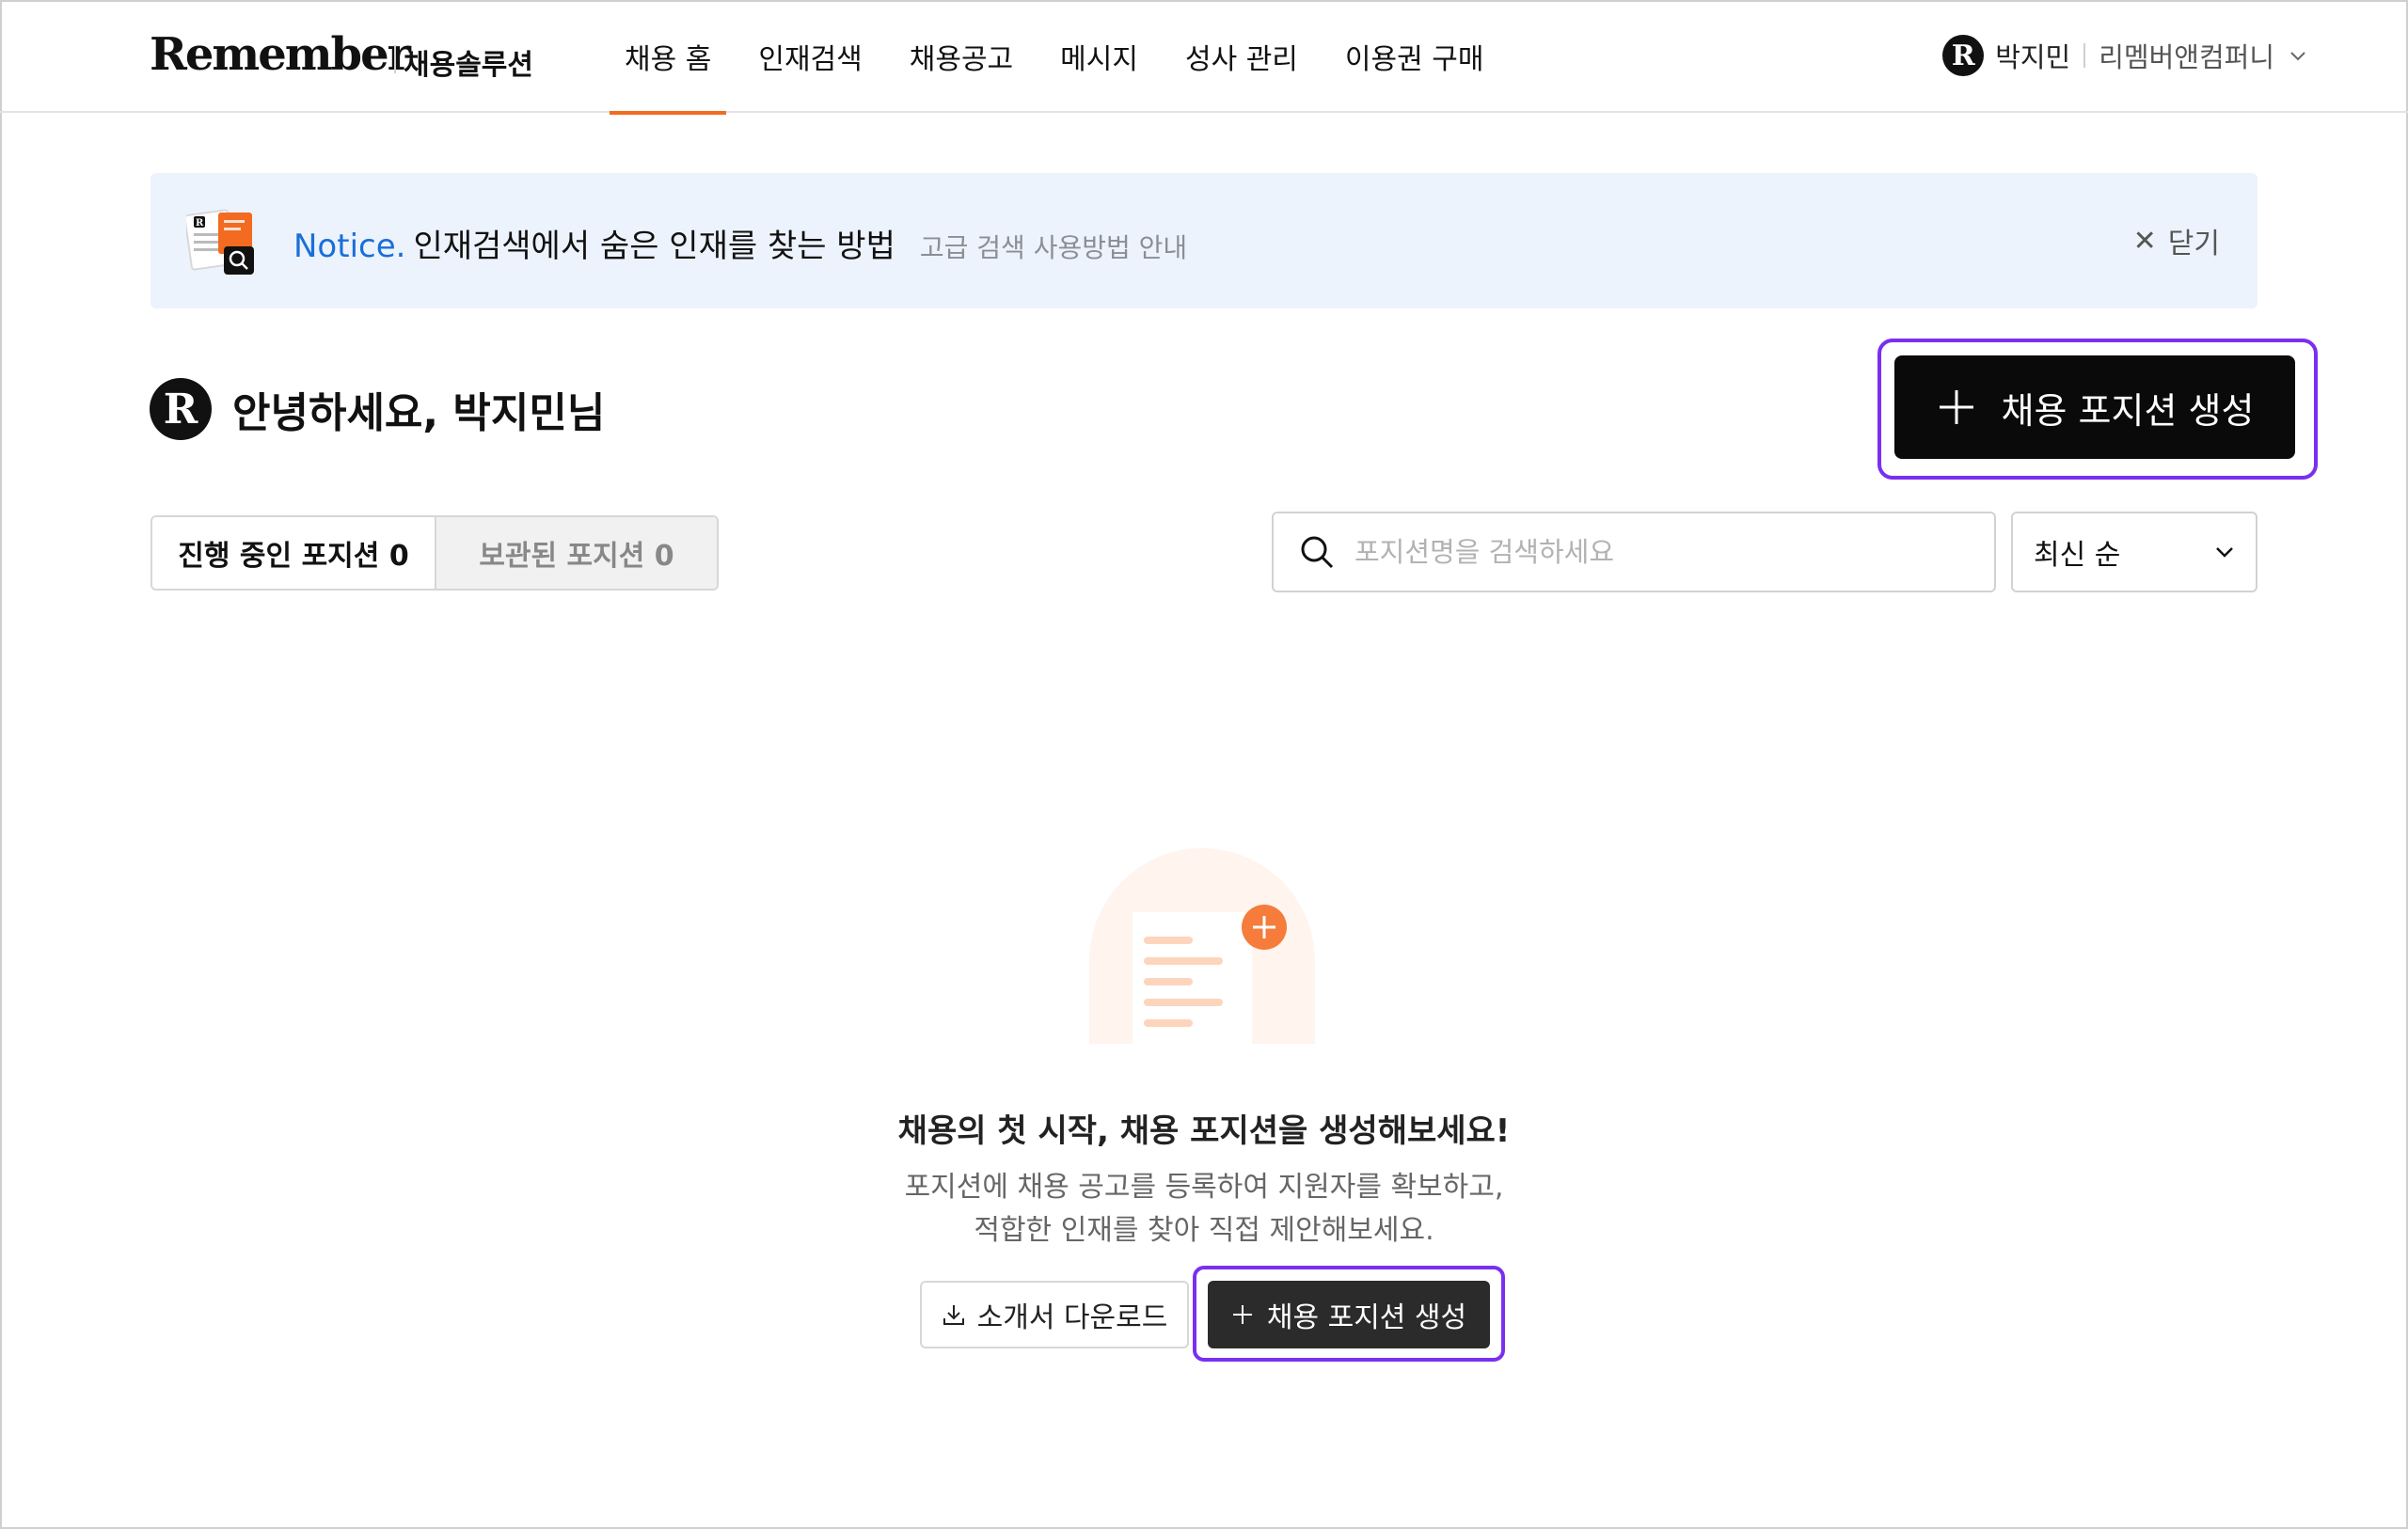 The height and width of the screenshot is (1529, 2408). Describe the element at coordinates (181, 409) in the screenshot. I see `remember-r-logo: R` at that location.